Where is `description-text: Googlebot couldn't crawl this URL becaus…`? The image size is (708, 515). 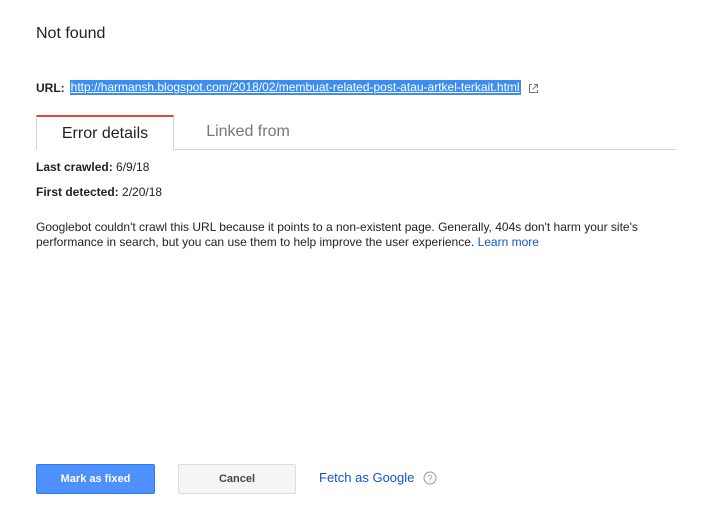
description-text: Googlebot couldn't crawl this URL becaus… is located at coordinates (337, 234).